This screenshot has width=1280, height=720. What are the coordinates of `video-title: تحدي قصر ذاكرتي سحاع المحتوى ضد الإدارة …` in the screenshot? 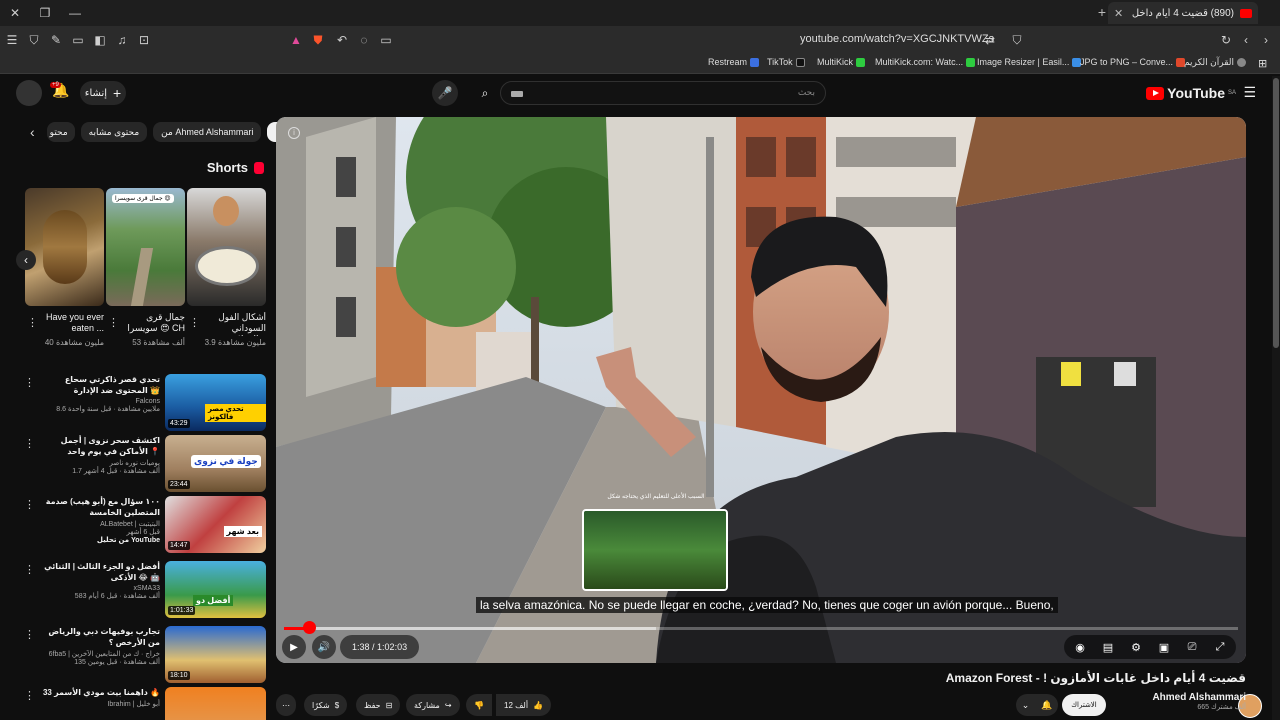 It's located at (112, 385).